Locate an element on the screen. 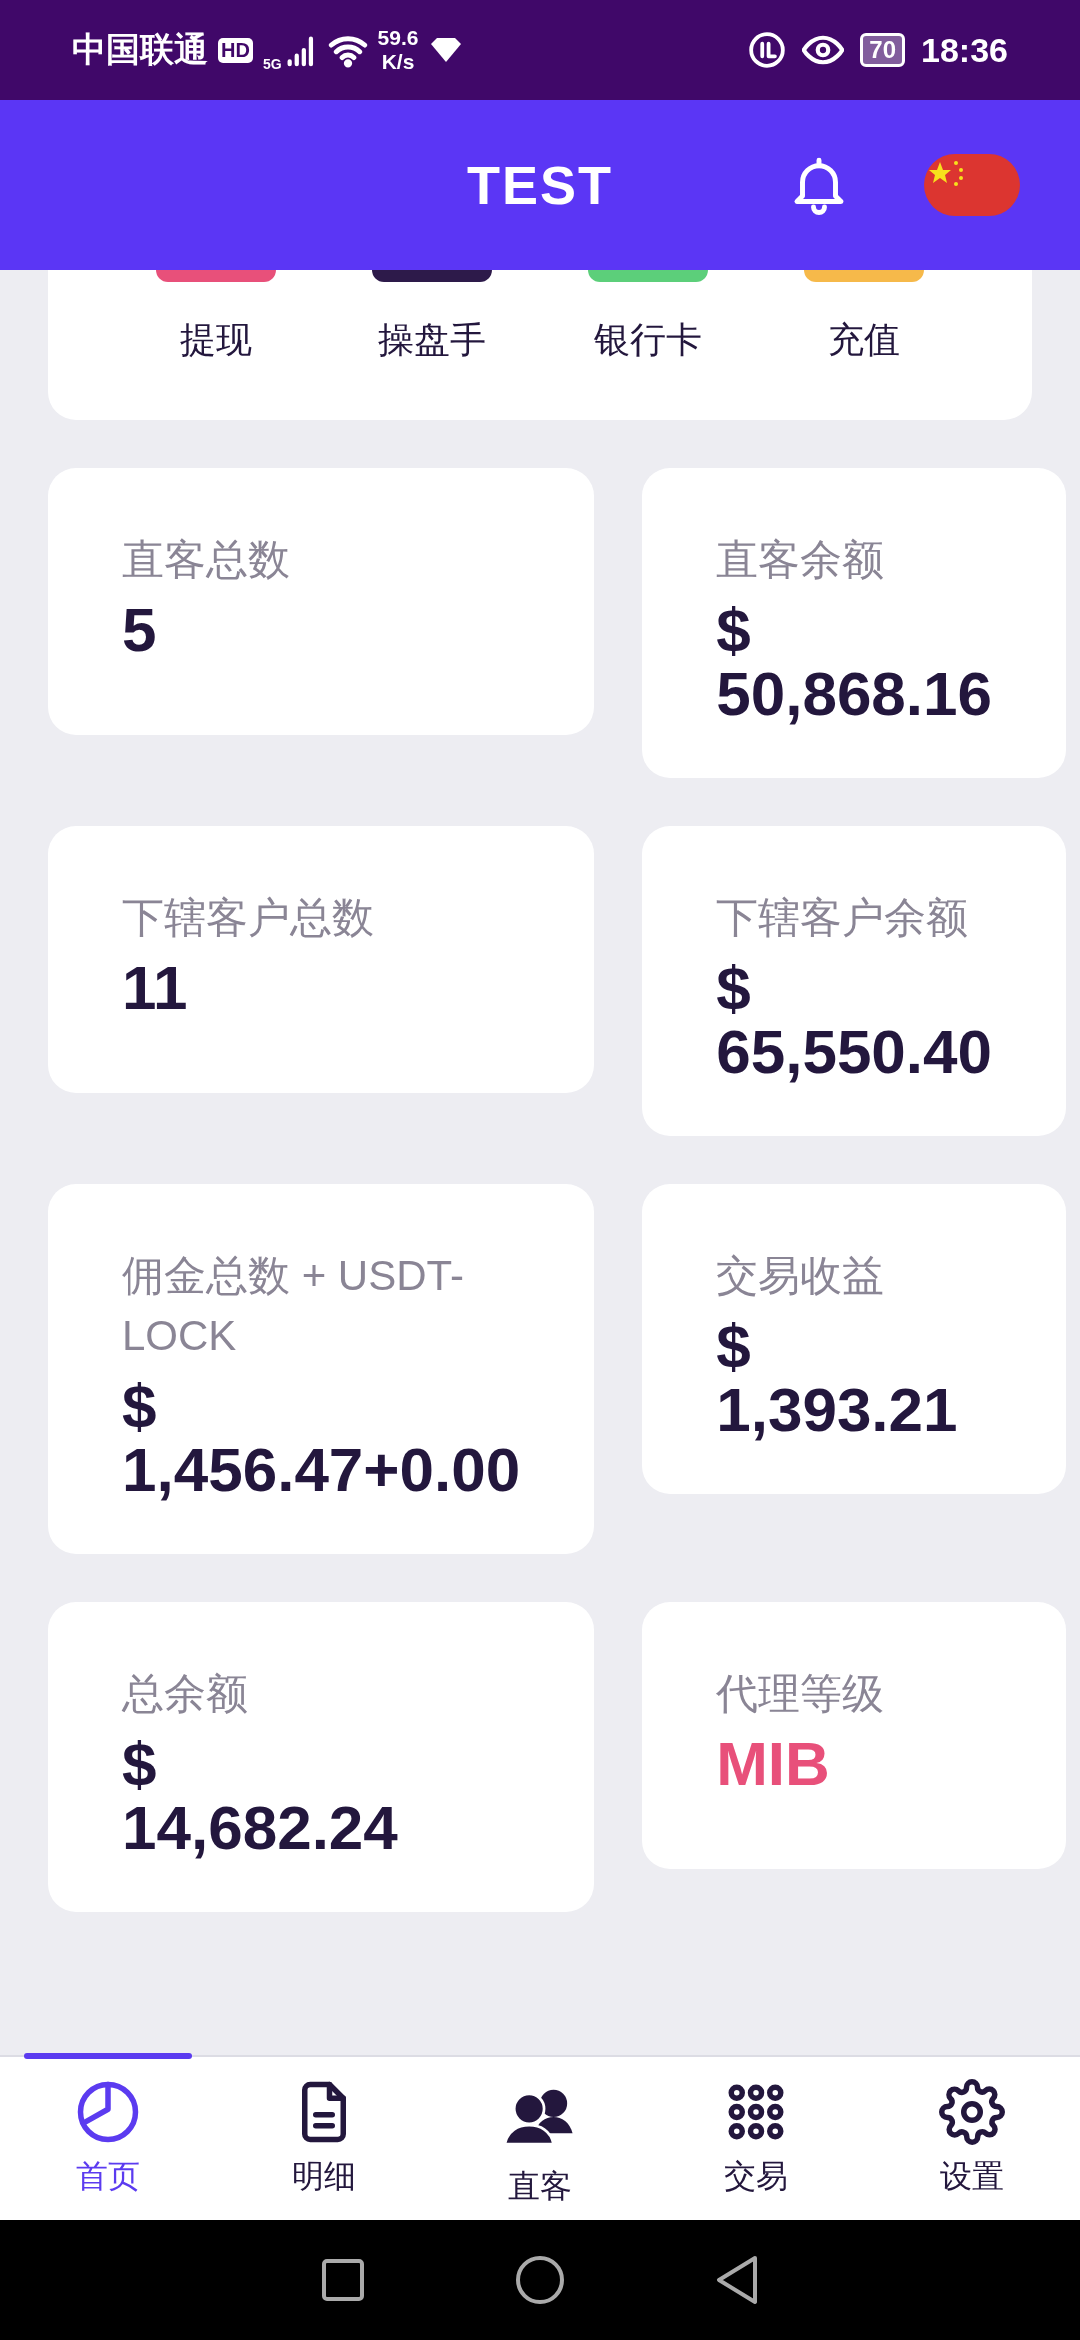  stat-value: $ 65,550.40 is located at coordinates (854, 1020).